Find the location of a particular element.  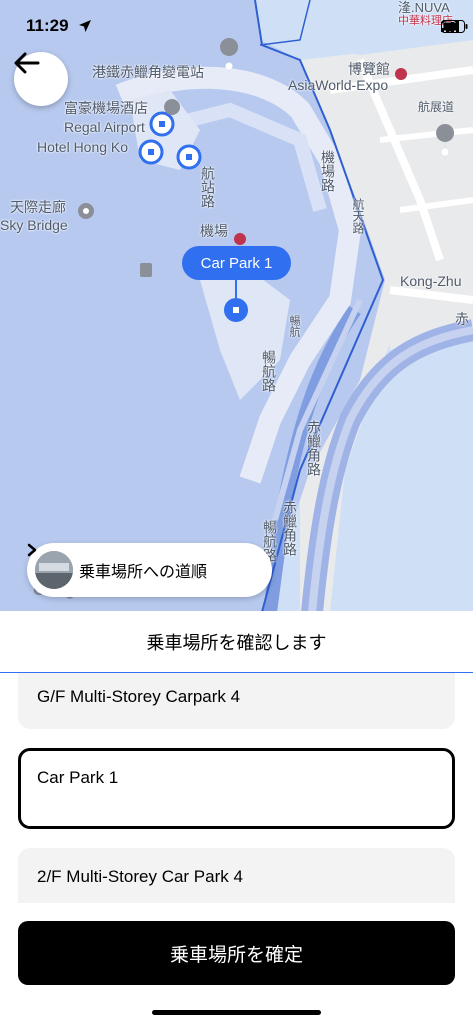

map-label-road-chek2: 赤鱲角路 is located at coordinates (290, 528).